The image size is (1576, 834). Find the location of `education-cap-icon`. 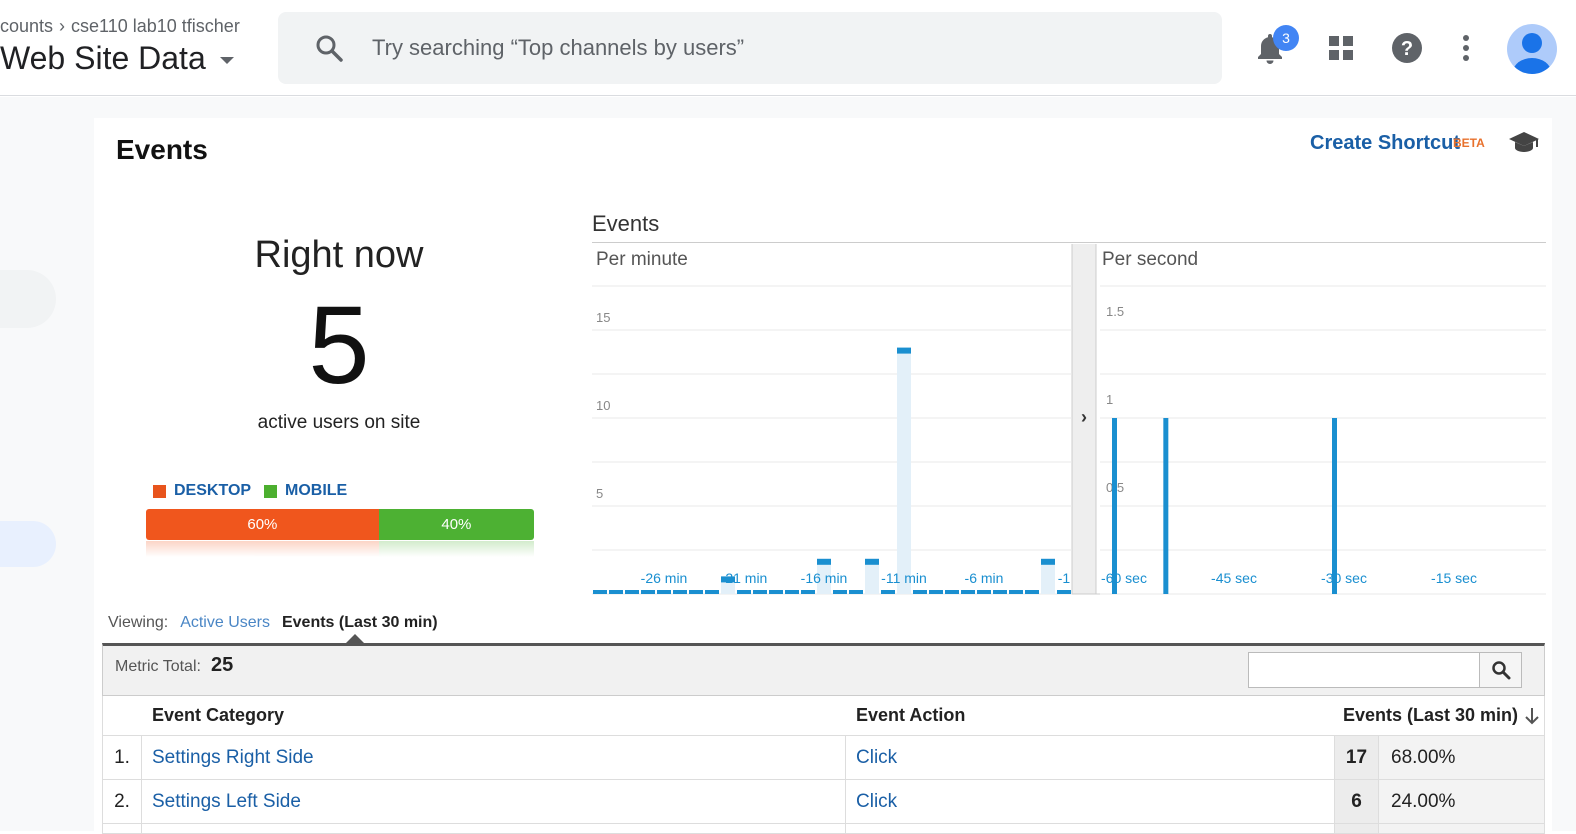

education-cap-icon is located at coordinates (1524, 144).